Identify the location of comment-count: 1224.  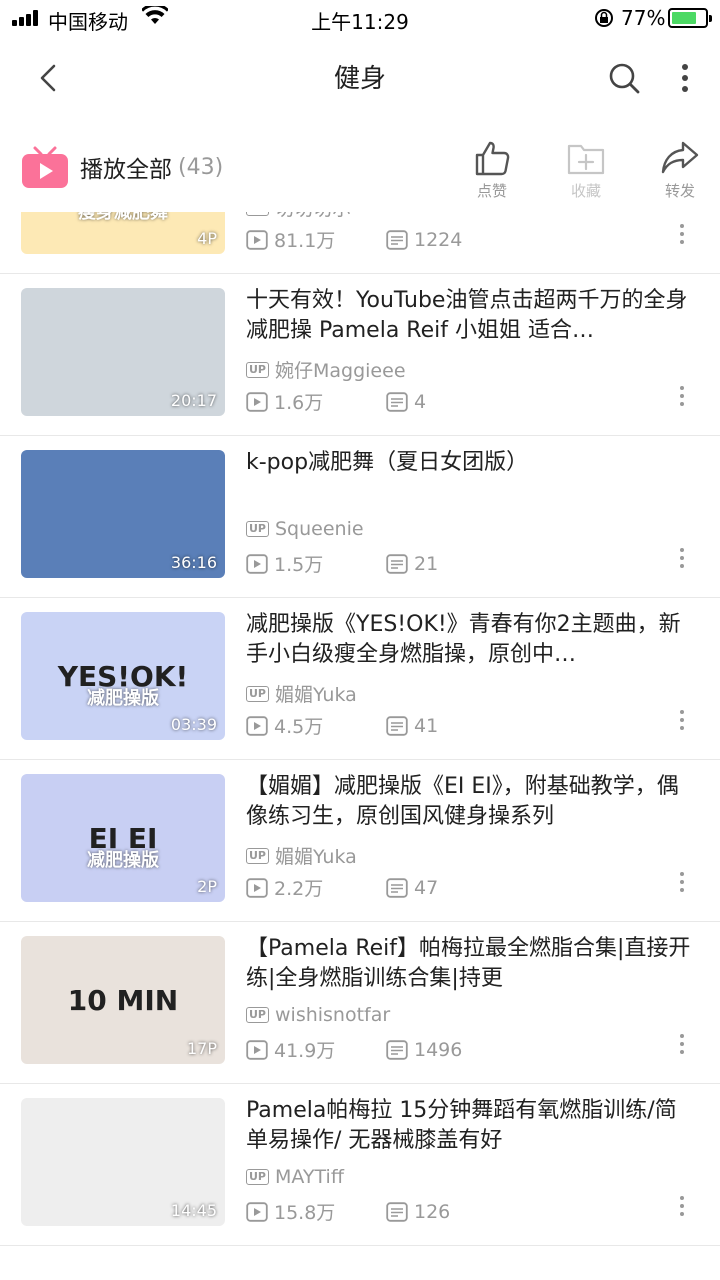
(424, 240).